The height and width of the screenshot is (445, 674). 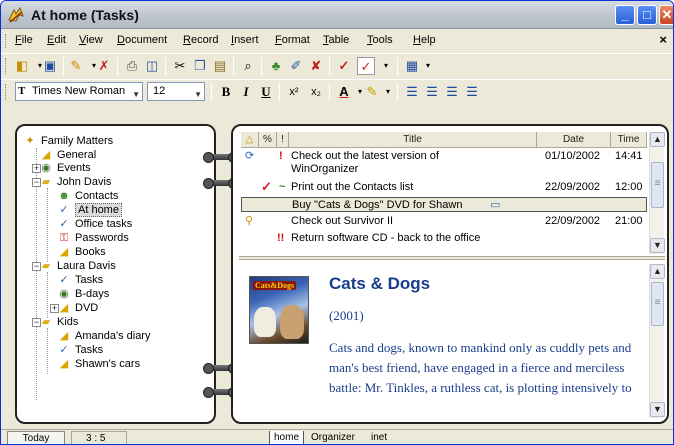 I want to click on tab-home: home, so click(x=287, y=437).